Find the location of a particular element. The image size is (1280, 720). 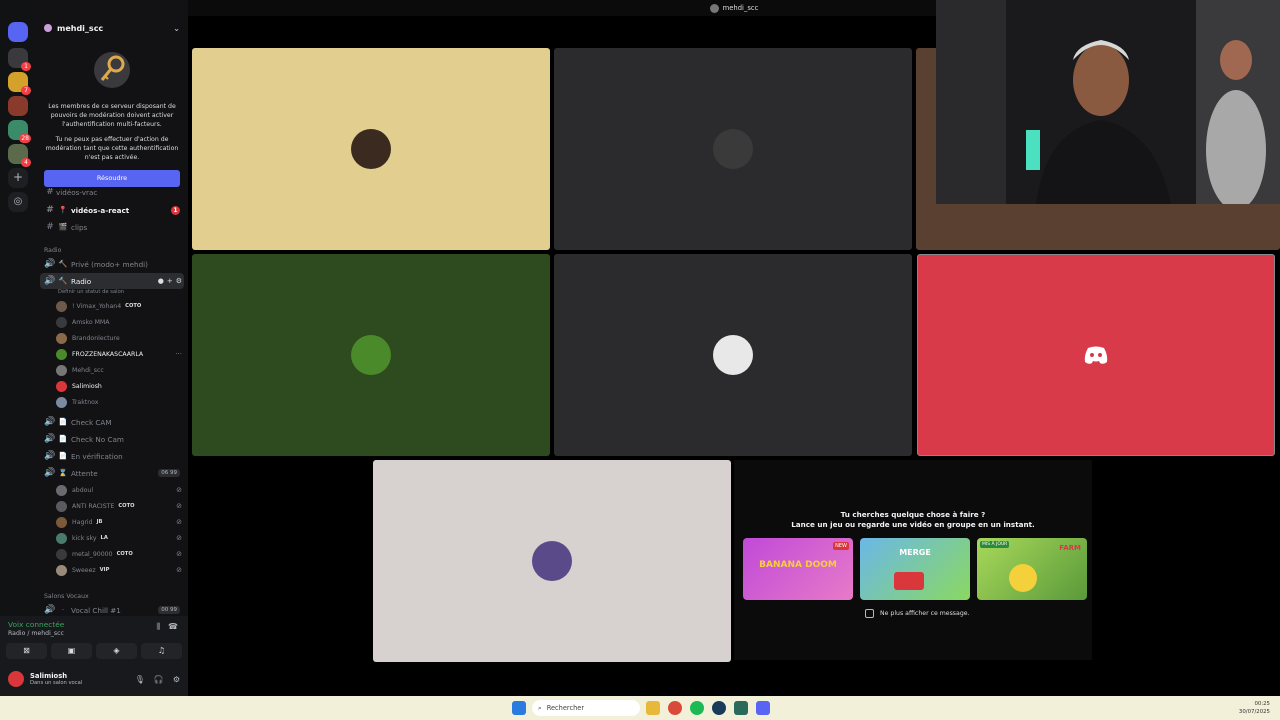

channel-label: Check CAM is located at coordinates (91, 422).